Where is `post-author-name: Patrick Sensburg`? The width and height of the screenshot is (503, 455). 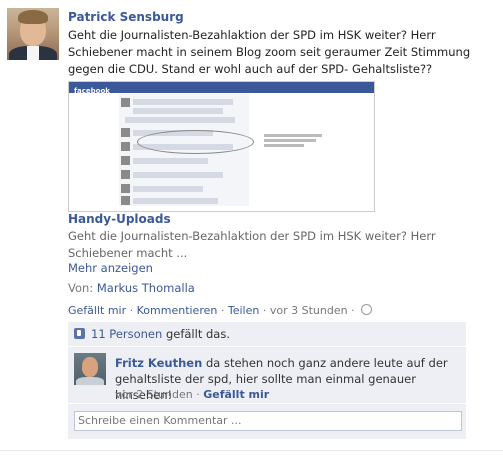 post-author-name: Patrick Sensburg is located at coordinates (126, 17).